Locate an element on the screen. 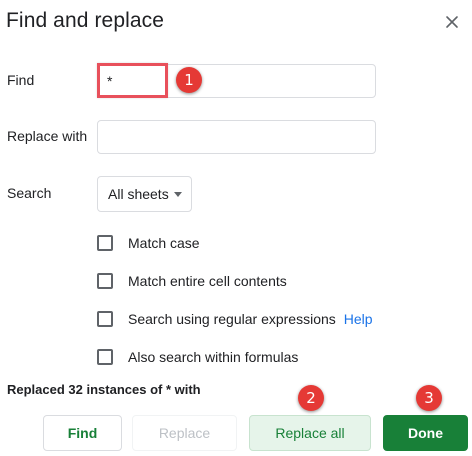 The height and width of the screenshot is (456, 472). dialog-title: Find and replace is located at coordinates (85, 20).